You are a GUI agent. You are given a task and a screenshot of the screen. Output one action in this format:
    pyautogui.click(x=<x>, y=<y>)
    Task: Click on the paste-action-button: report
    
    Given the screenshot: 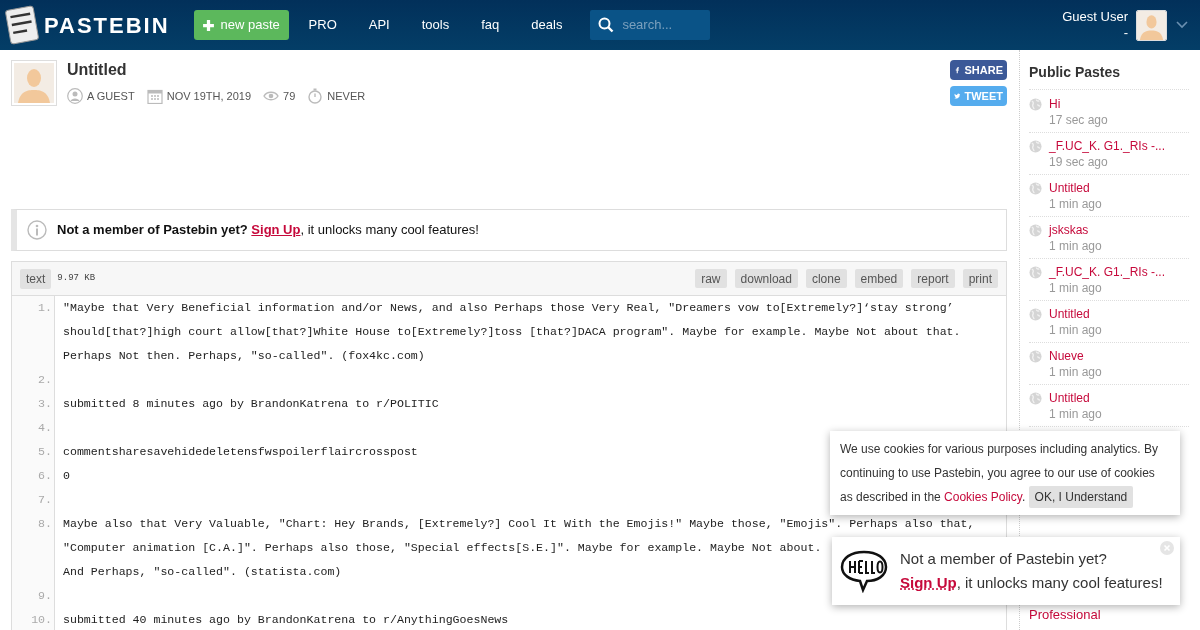 What is the action you would take?
    pyautogui.click(x=933, y=278)
    